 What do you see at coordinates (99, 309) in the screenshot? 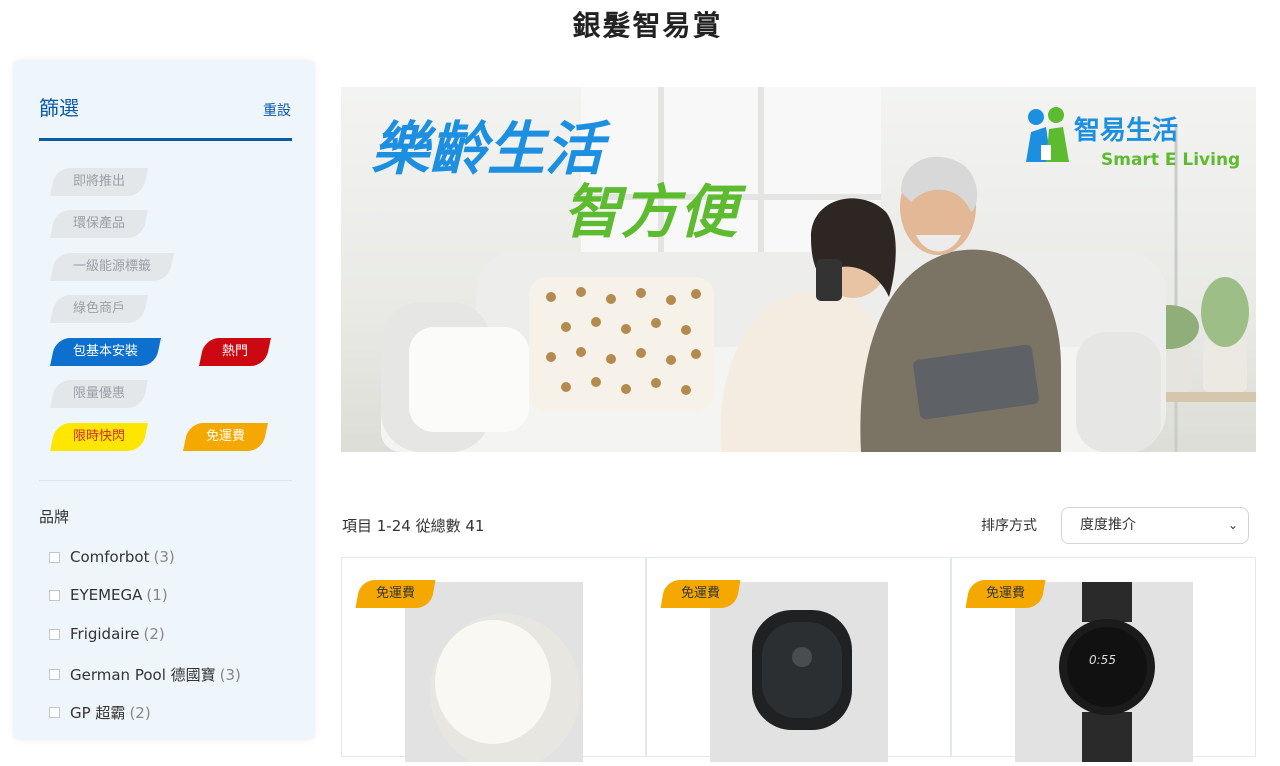
I see `tag-green-merchant: 綠色商戶` at bounding box center [99, 309].